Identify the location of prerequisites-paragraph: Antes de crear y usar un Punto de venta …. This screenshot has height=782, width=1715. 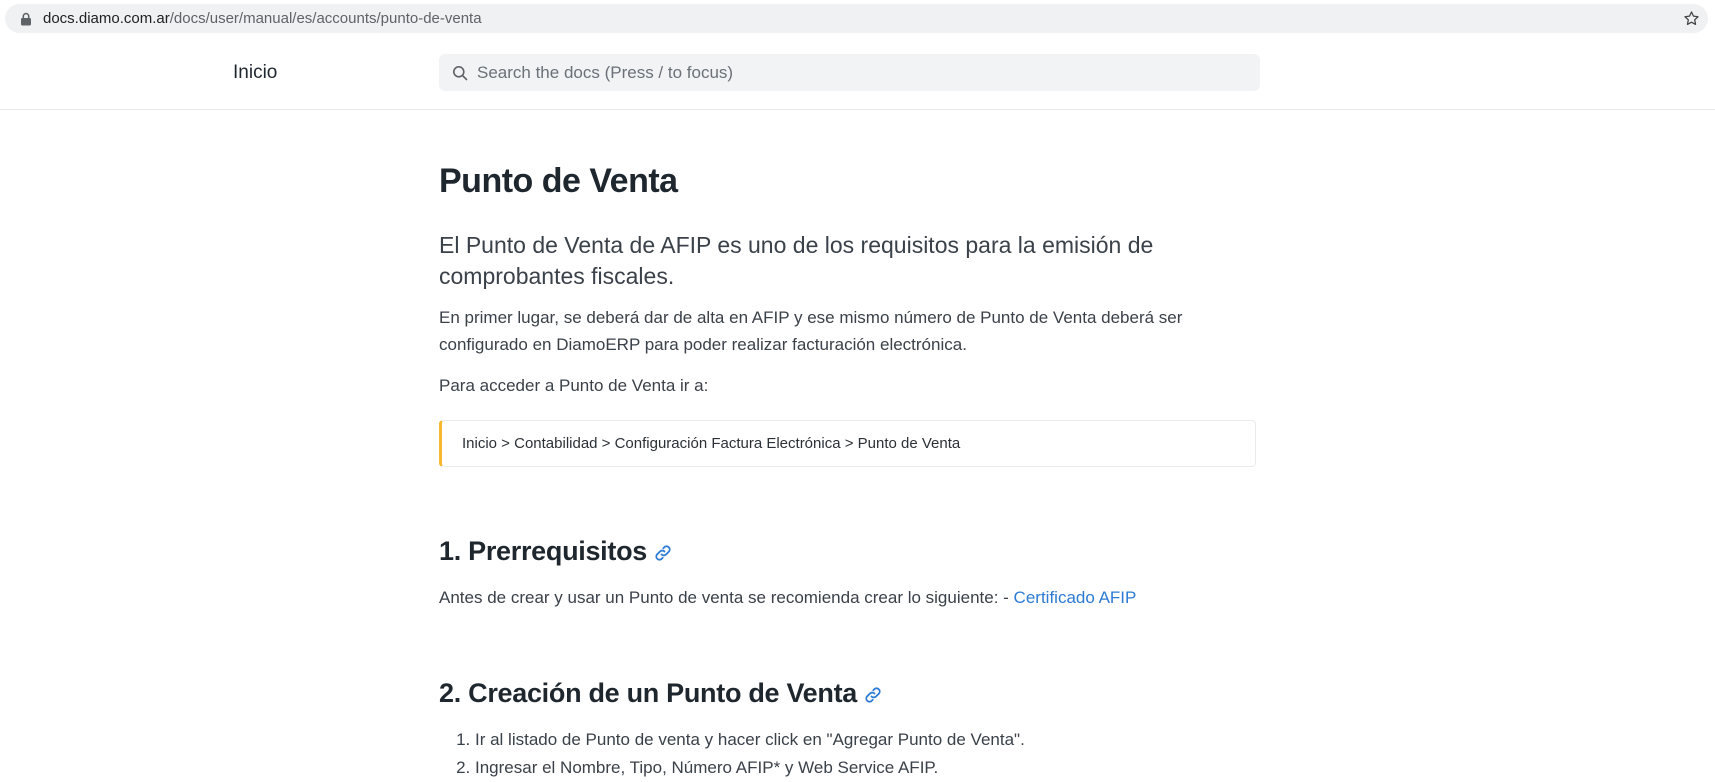
(787, 597).